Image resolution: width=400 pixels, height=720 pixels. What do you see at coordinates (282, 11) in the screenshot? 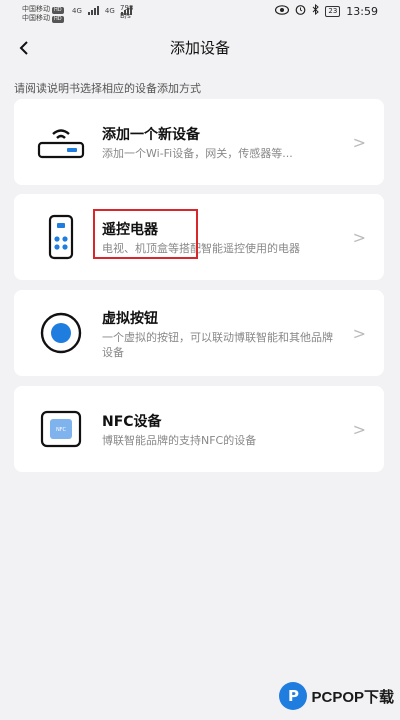
I see `eye-icon` at bounding box center [282, 11].